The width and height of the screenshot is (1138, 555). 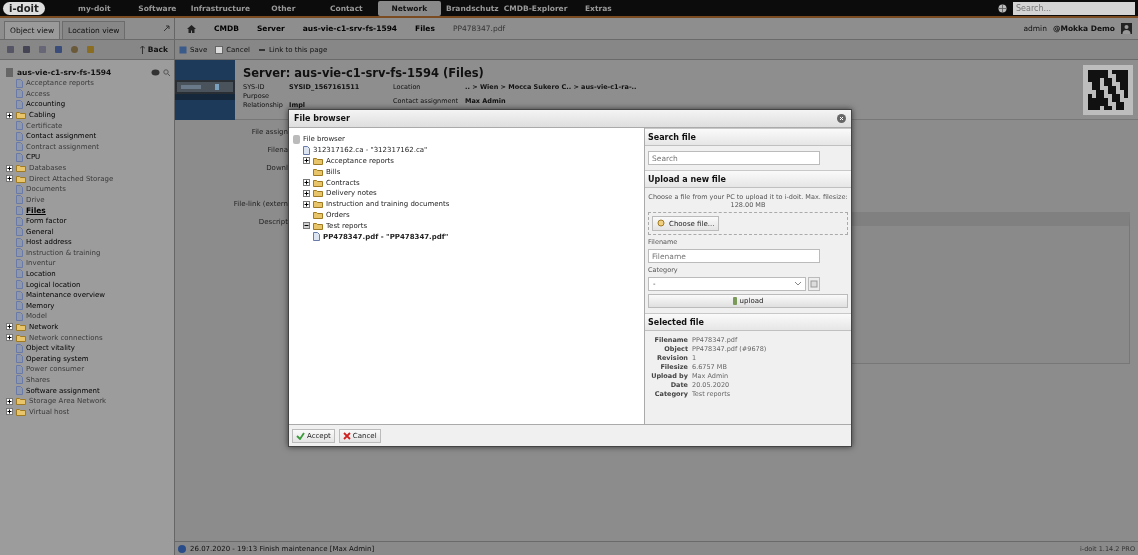 What do you see at coordinates (798, 284) in the screenshot?
I see `caret-icon` at bounding box center [798, 284].